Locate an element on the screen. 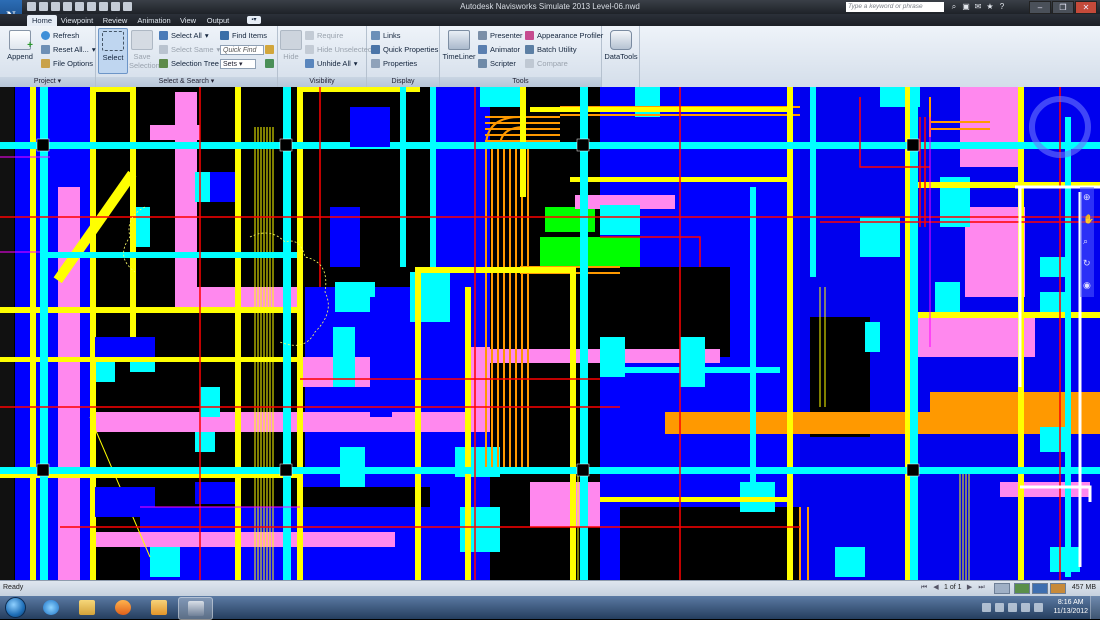 Image resolution: width=1100 pixels, height=620 pixels. manage-sets-button is located at coordinates (269, 63).